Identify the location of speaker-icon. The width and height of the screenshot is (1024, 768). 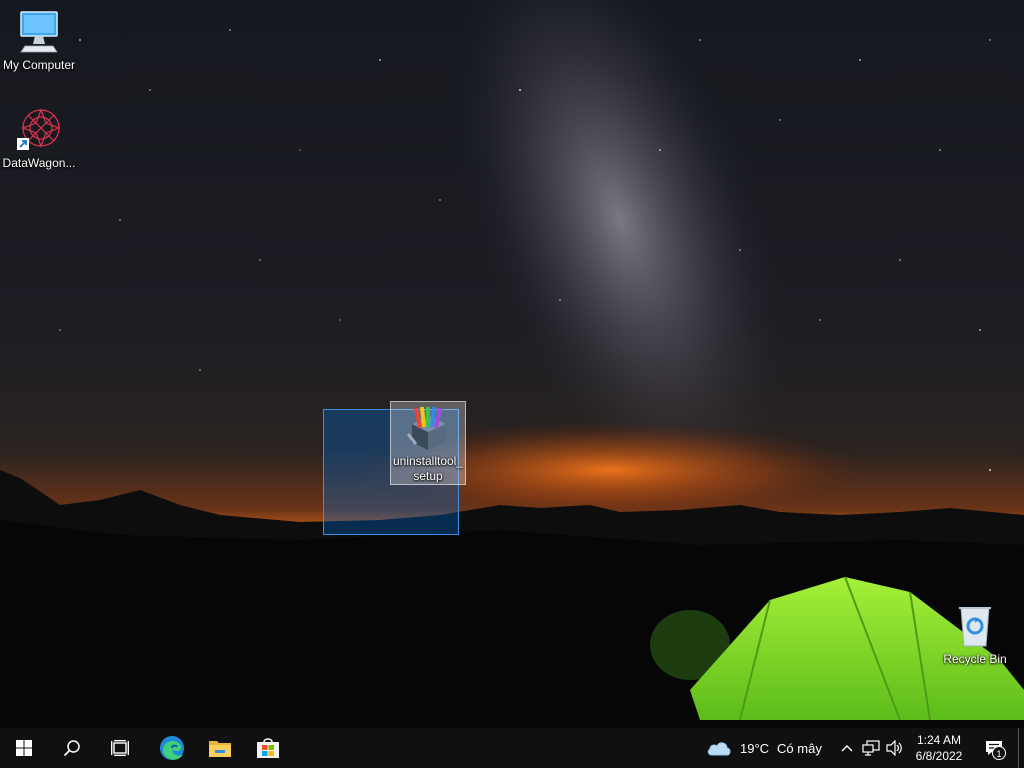
(894, 748).